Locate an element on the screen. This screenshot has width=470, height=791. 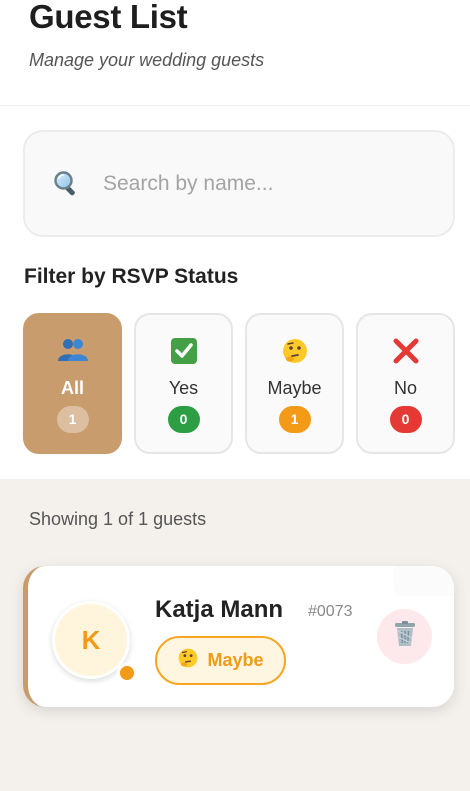
check-icon is located at coordinates (183, 352).